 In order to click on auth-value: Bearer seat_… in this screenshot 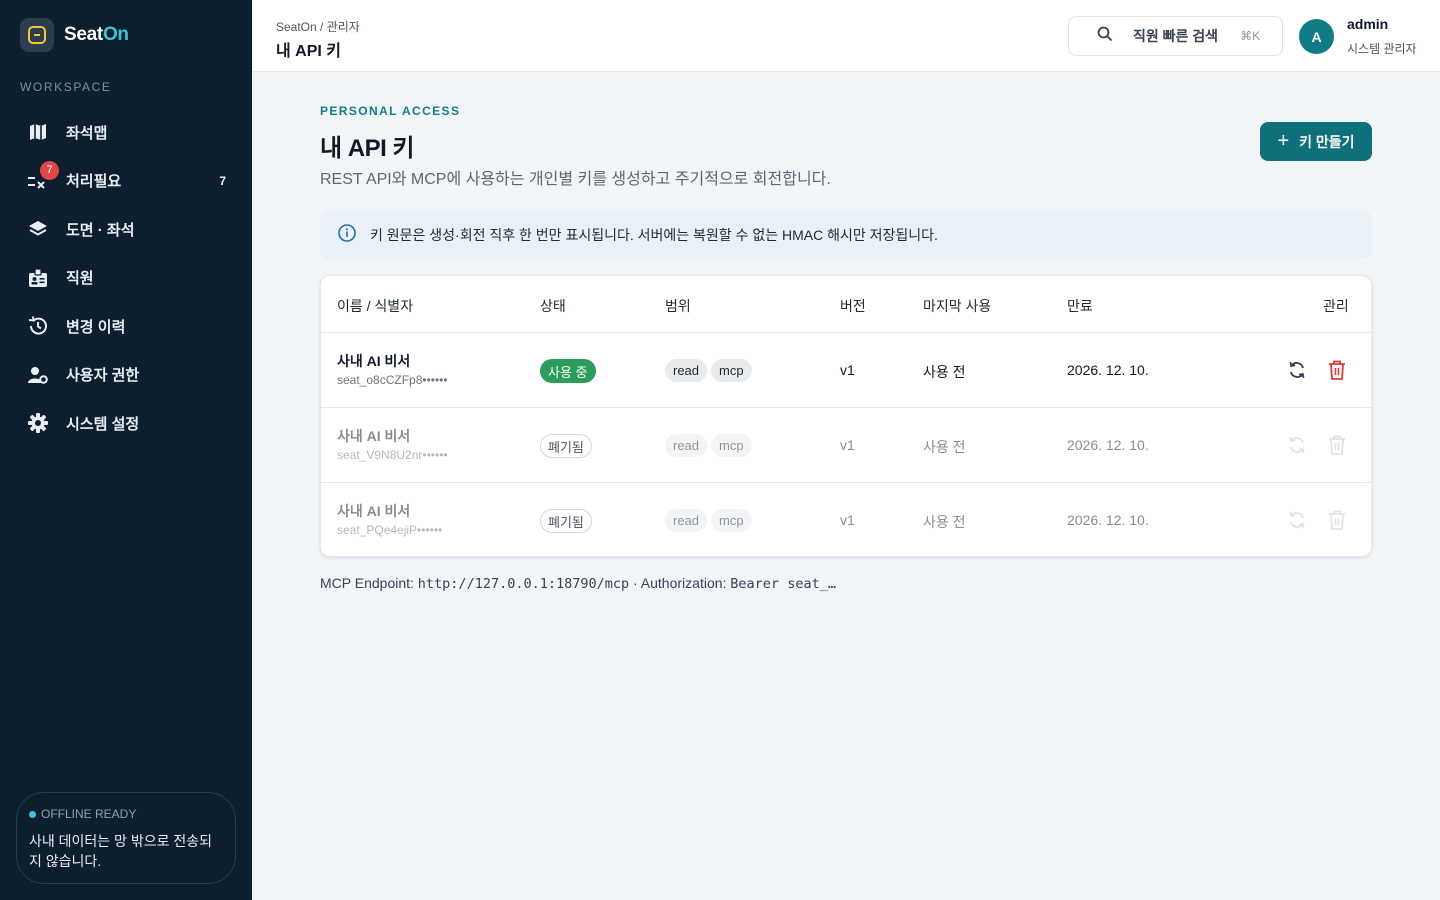, I will do `click(783, 584)`.